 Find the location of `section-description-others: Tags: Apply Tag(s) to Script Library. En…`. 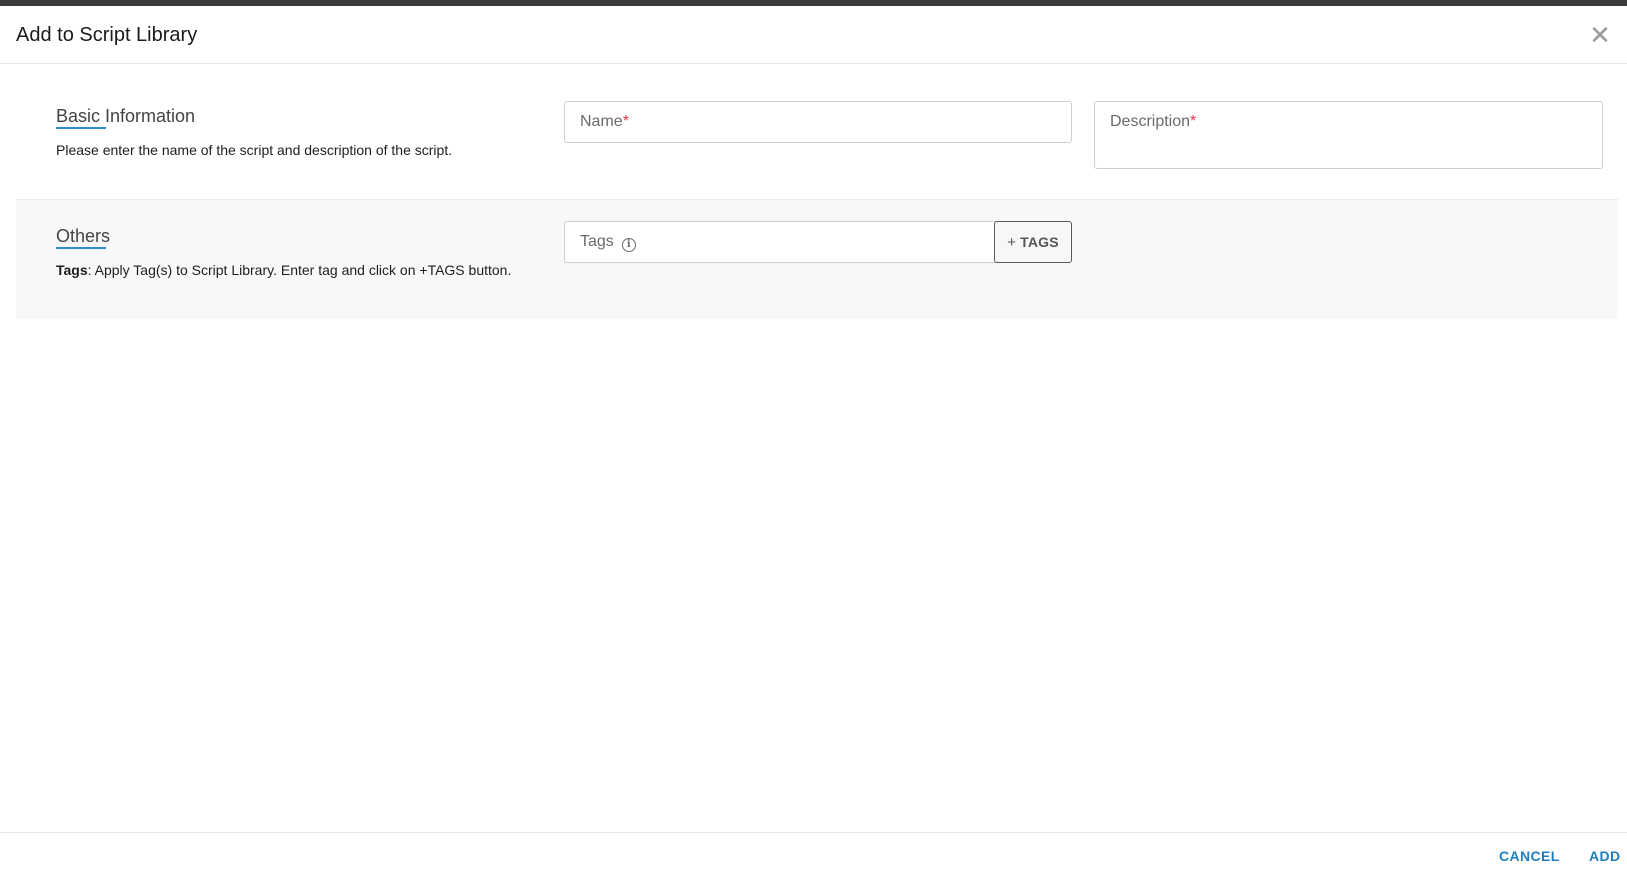

section-description-others: Tags: Apply Tag(s) to Script Library. En… is located at coordinates (283, 270).